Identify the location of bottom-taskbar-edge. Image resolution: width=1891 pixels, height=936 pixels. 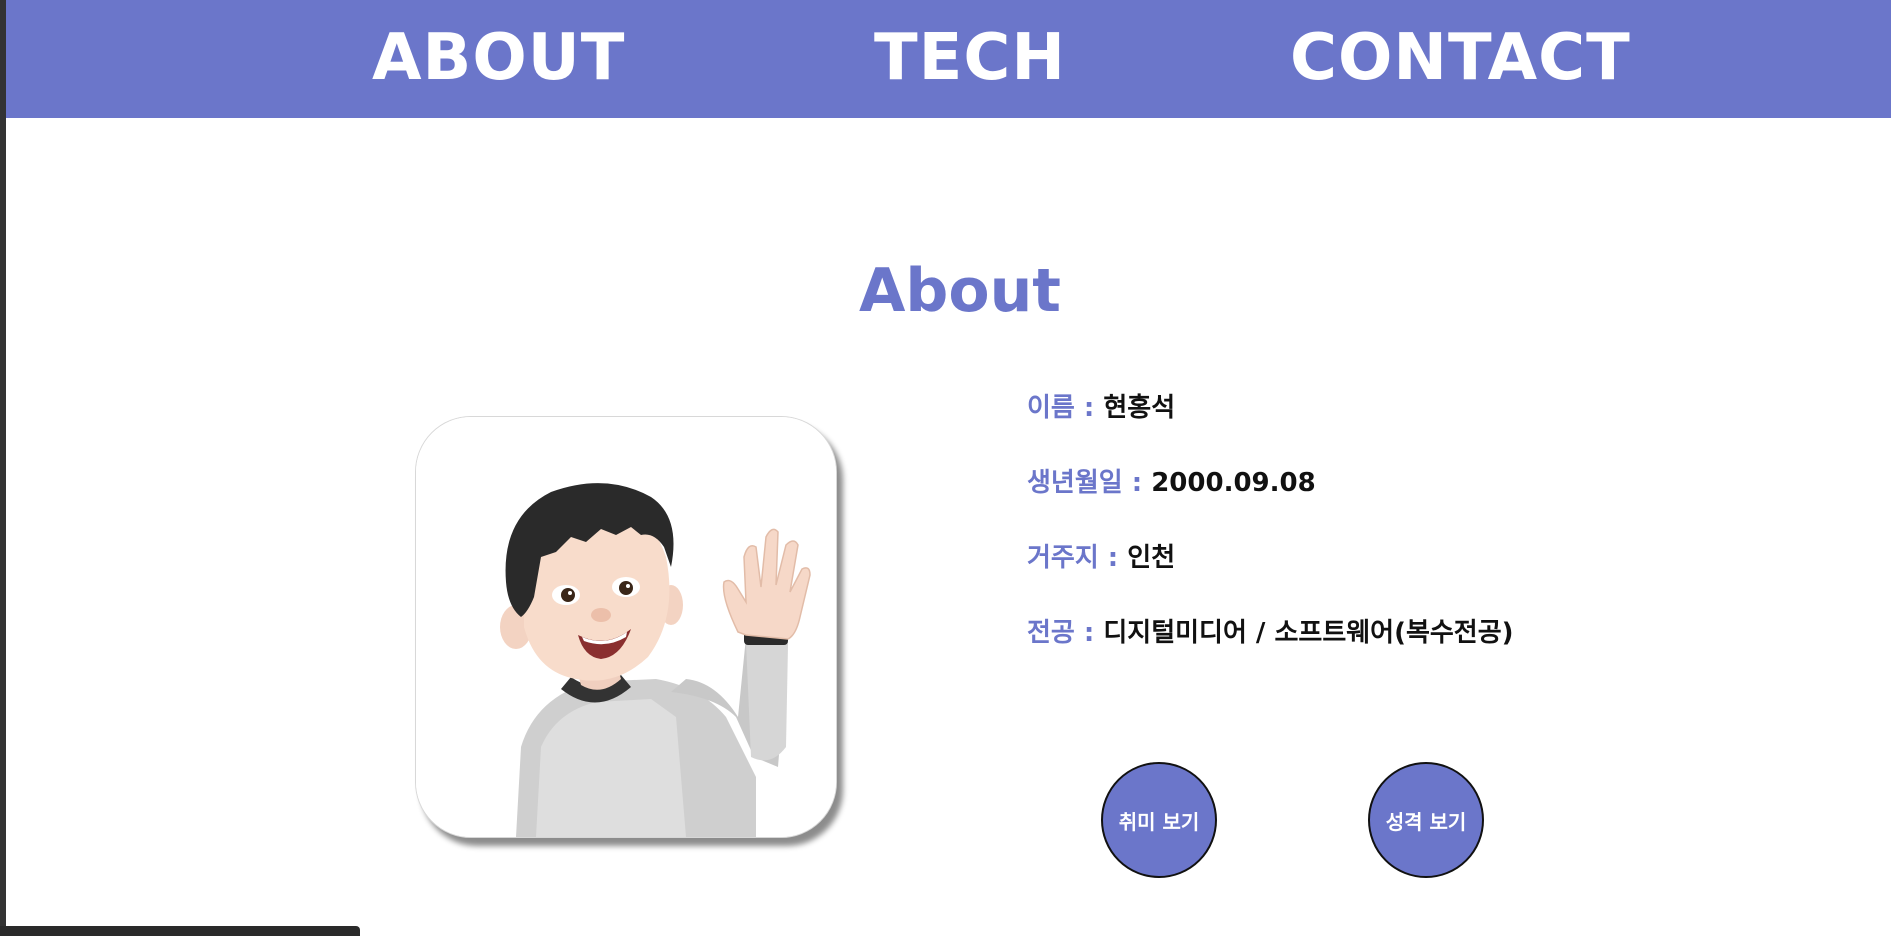
(180, 931).